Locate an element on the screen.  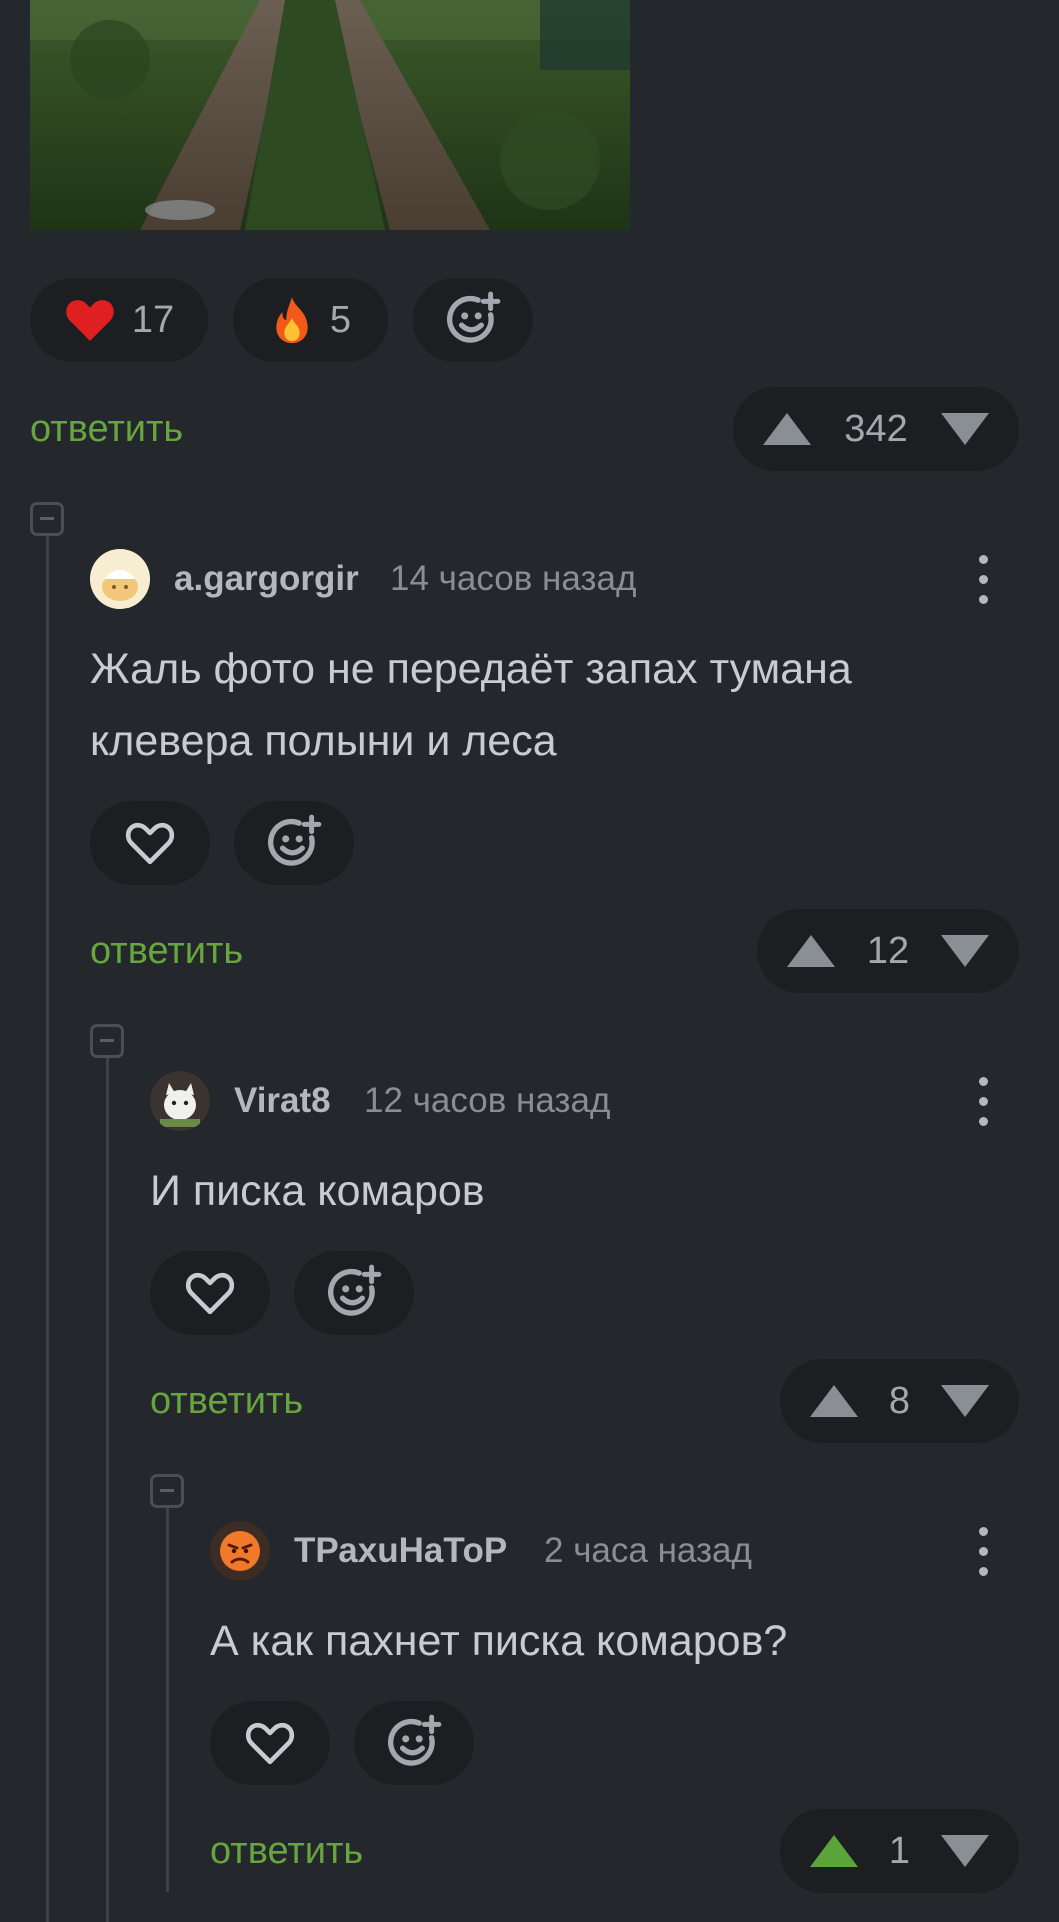
comment-time: 2 часа назад is located at coordinates (648, 1550).